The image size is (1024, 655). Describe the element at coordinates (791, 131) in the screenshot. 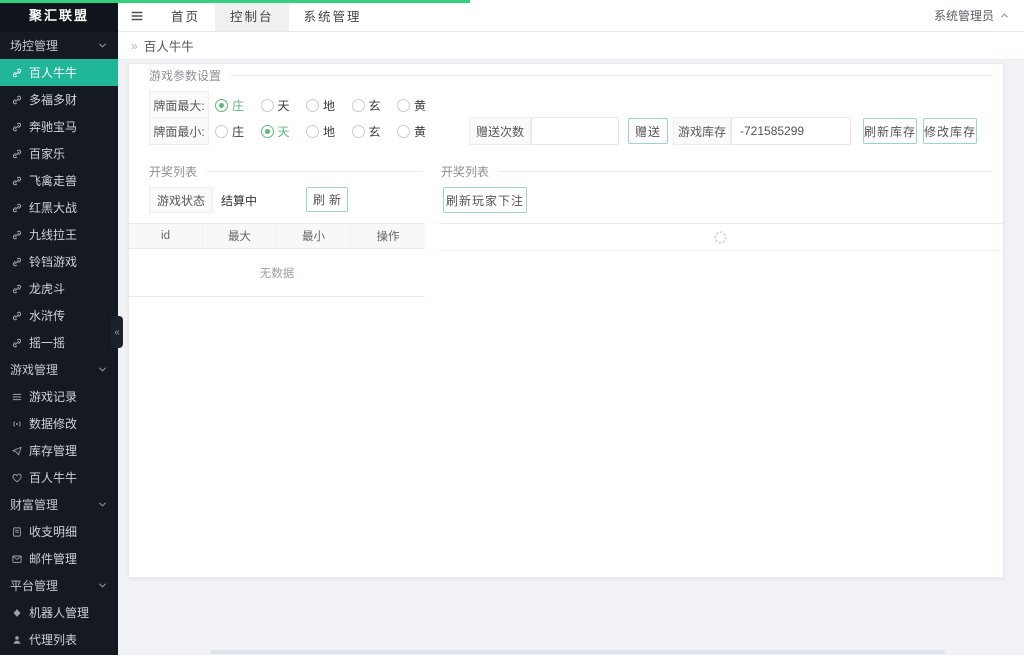

I see `game-stock-input` at that location.